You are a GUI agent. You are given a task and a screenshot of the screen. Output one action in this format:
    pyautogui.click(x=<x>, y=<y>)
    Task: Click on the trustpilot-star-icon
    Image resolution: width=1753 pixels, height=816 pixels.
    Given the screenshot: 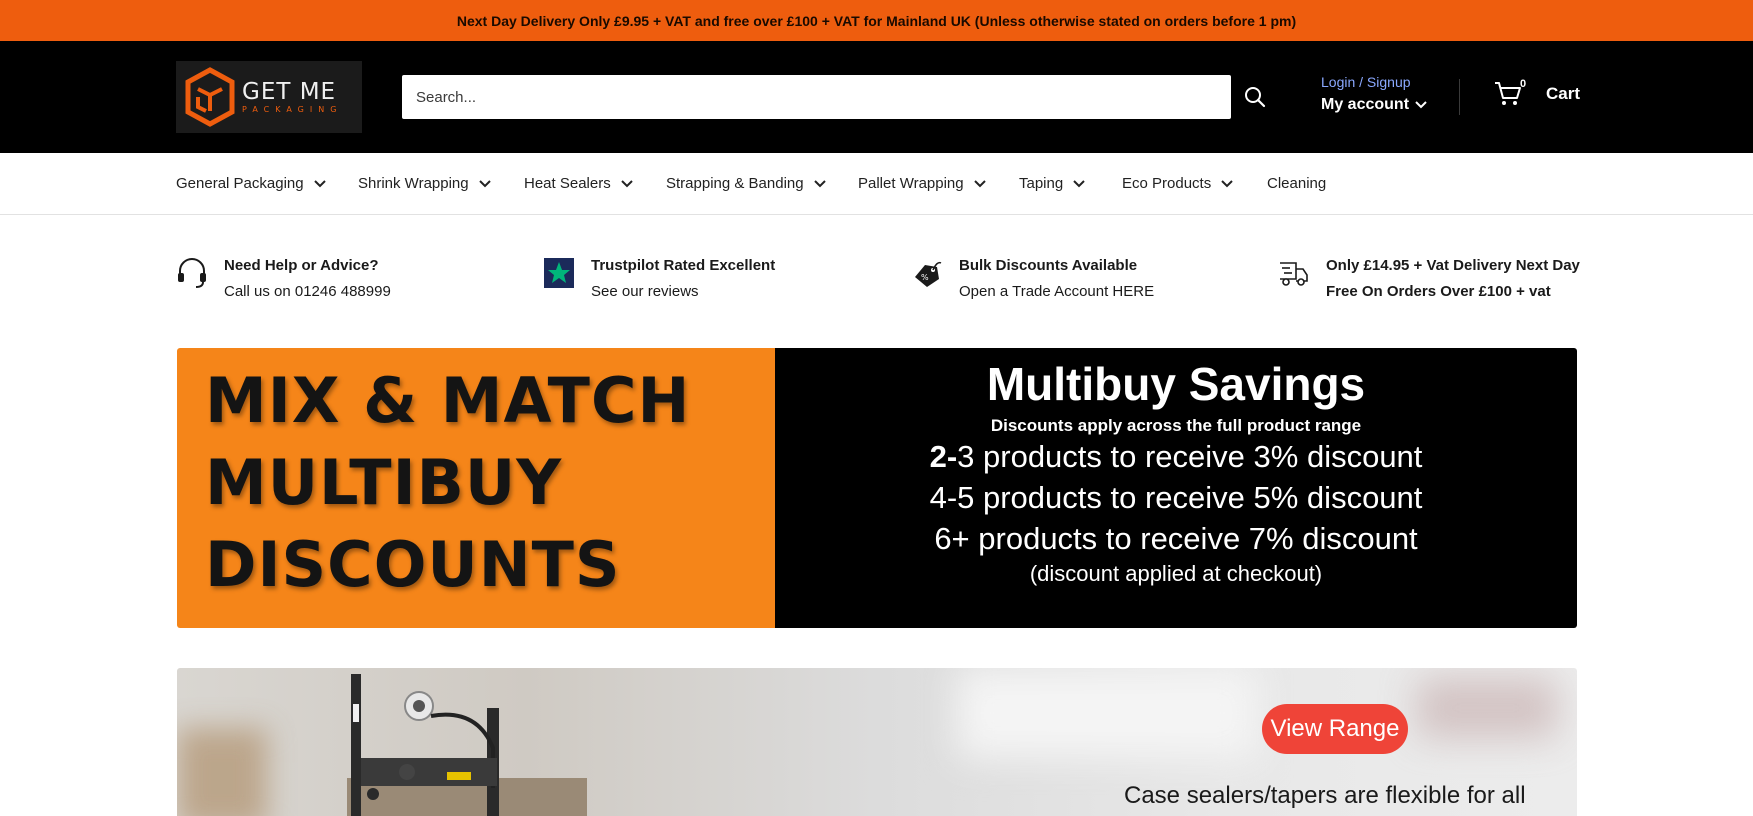 What is the action you would take?
    pyautogui.click(x=559, y=273)
    